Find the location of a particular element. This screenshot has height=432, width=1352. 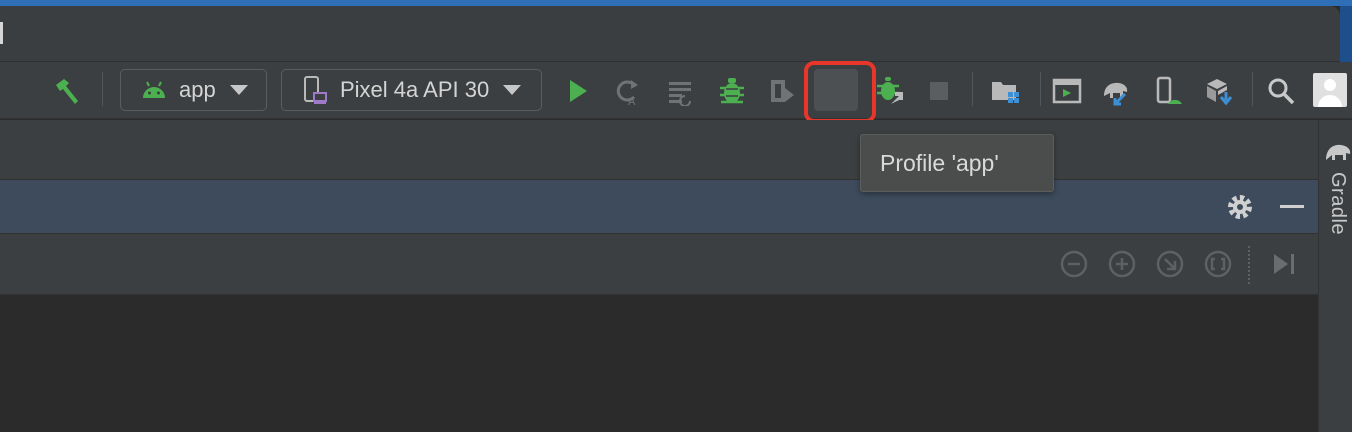

right-tool-strip is located at coordinates (1335, 276).